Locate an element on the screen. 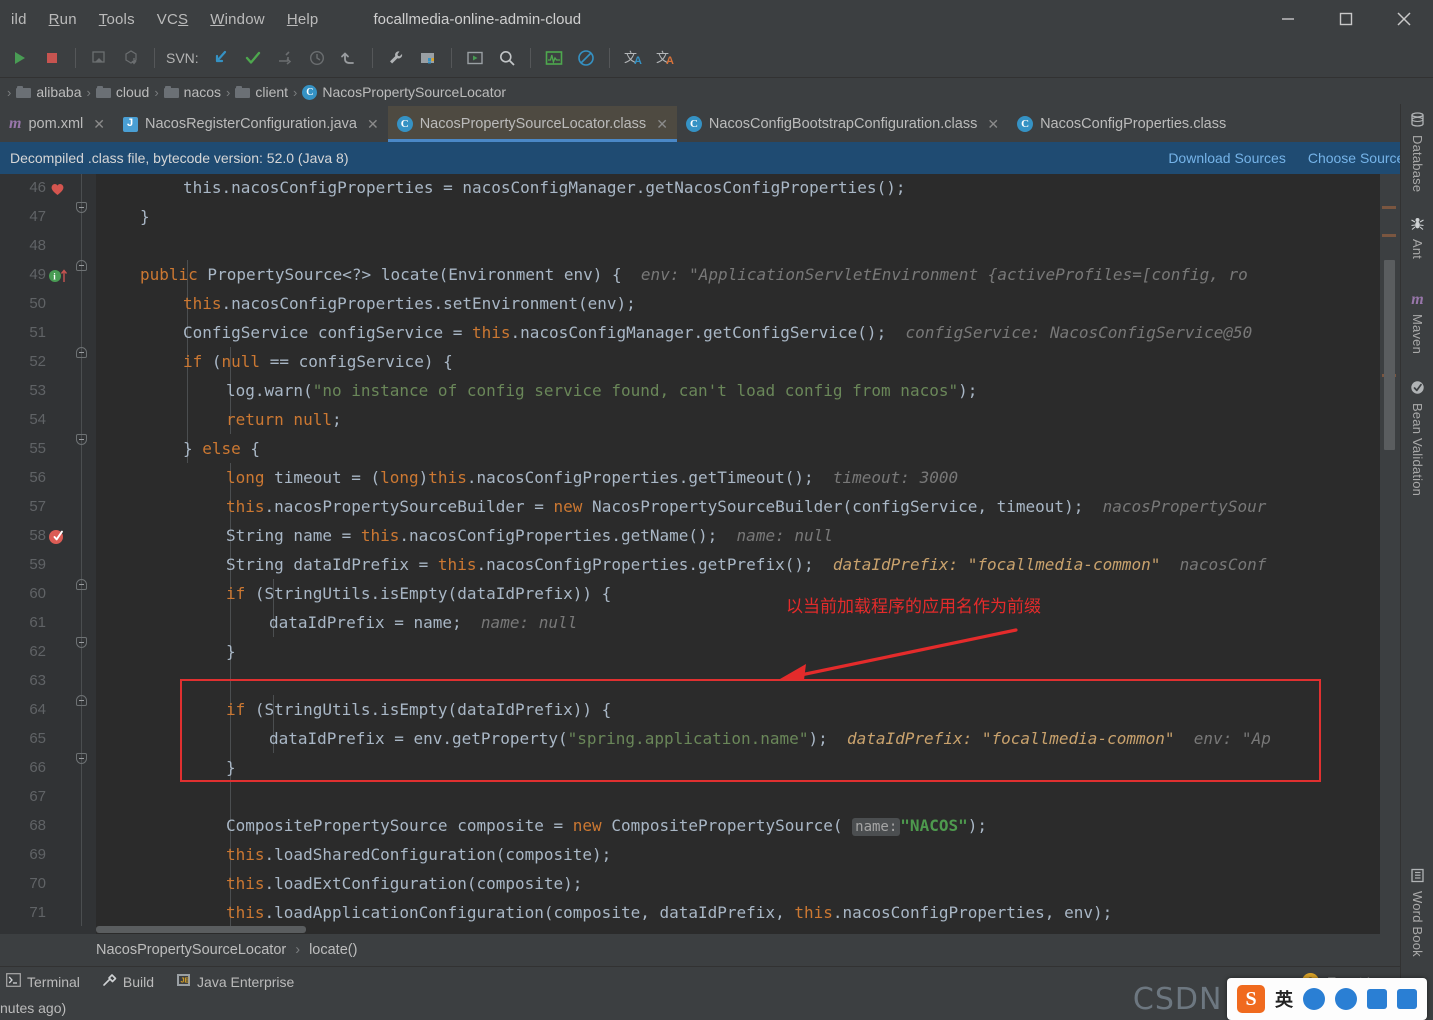 The image size is (1433, 1020). build-hammer-icon is located at coordinates (109, 981).